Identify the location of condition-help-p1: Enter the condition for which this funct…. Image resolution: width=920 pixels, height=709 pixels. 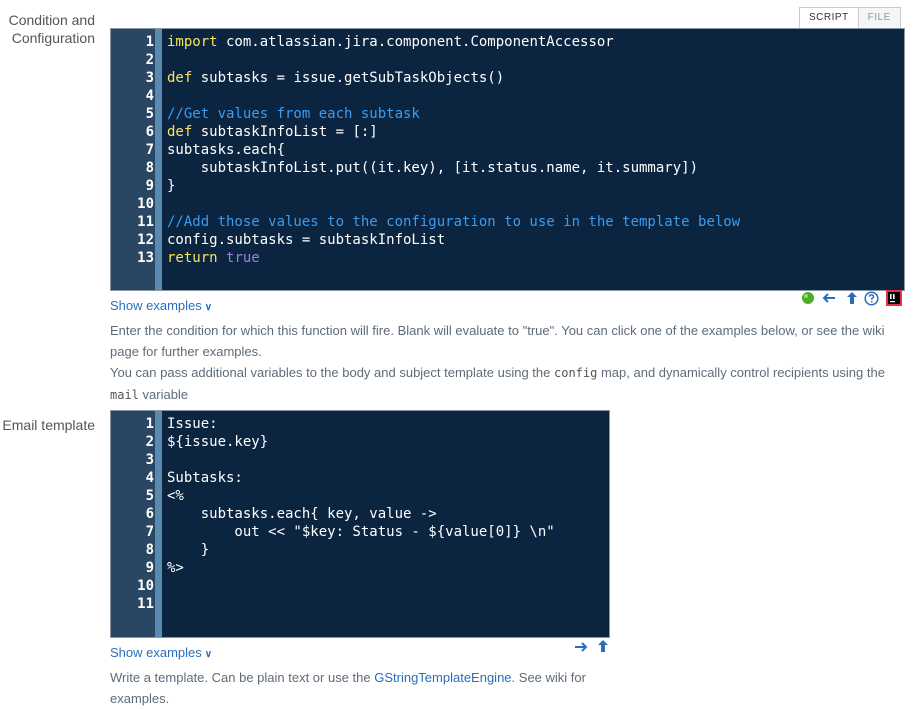
(497, 341).